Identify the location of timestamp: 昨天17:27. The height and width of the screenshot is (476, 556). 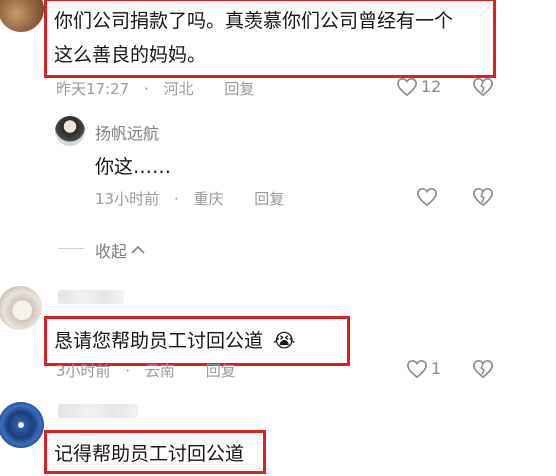
(93, 89).